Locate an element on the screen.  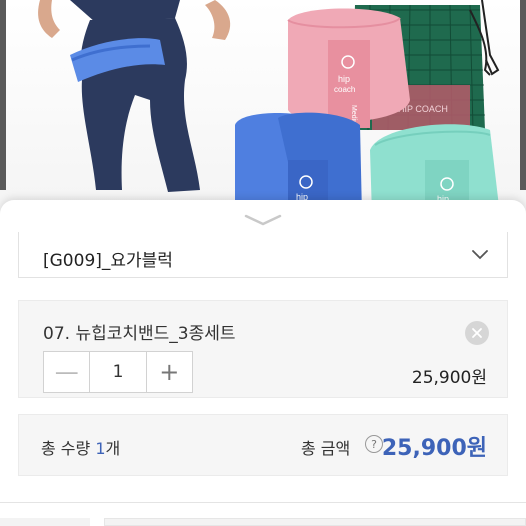
quantity-value: 1 is located at coordinates (118, 372).